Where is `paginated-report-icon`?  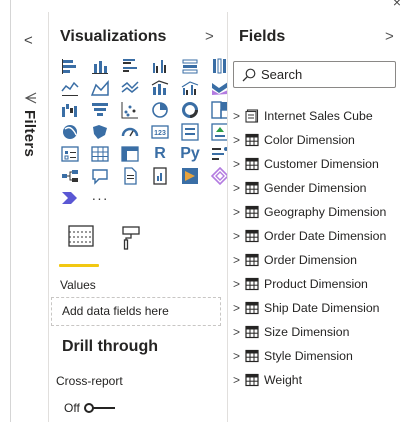
paginated-report-icon is located at coordinates (160, 176).